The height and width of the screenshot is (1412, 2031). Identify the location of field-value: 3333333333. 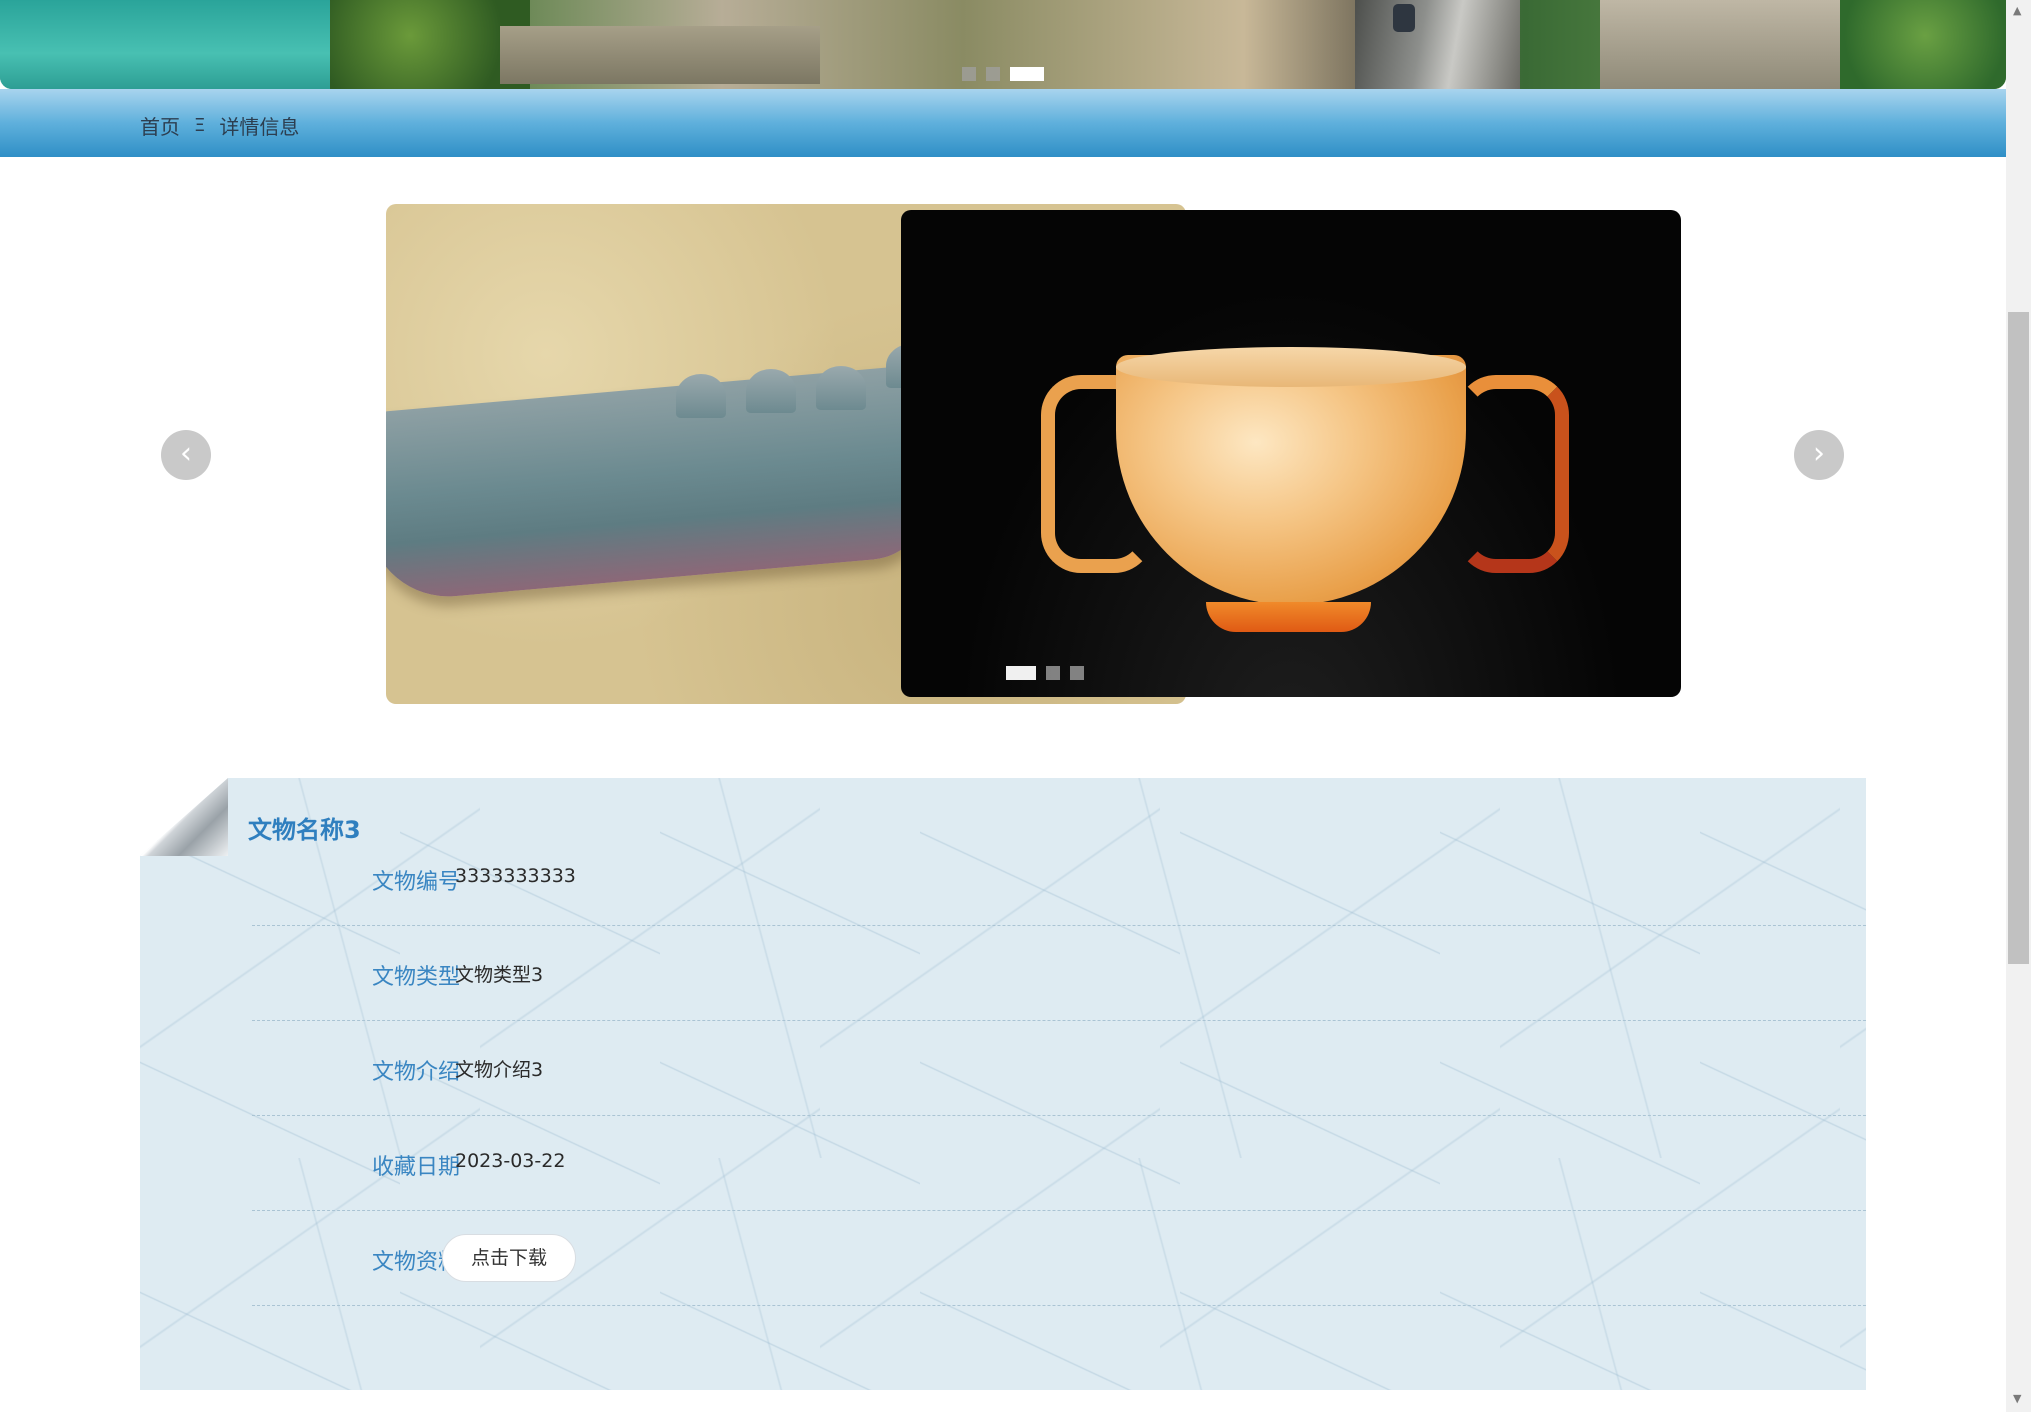
(515, 876).